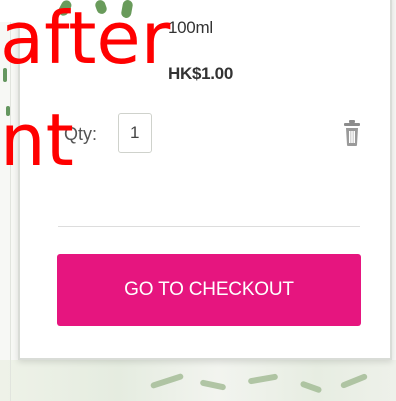 The image size is (396, 401). I want to click on product-image-edge, so click(10, 115).